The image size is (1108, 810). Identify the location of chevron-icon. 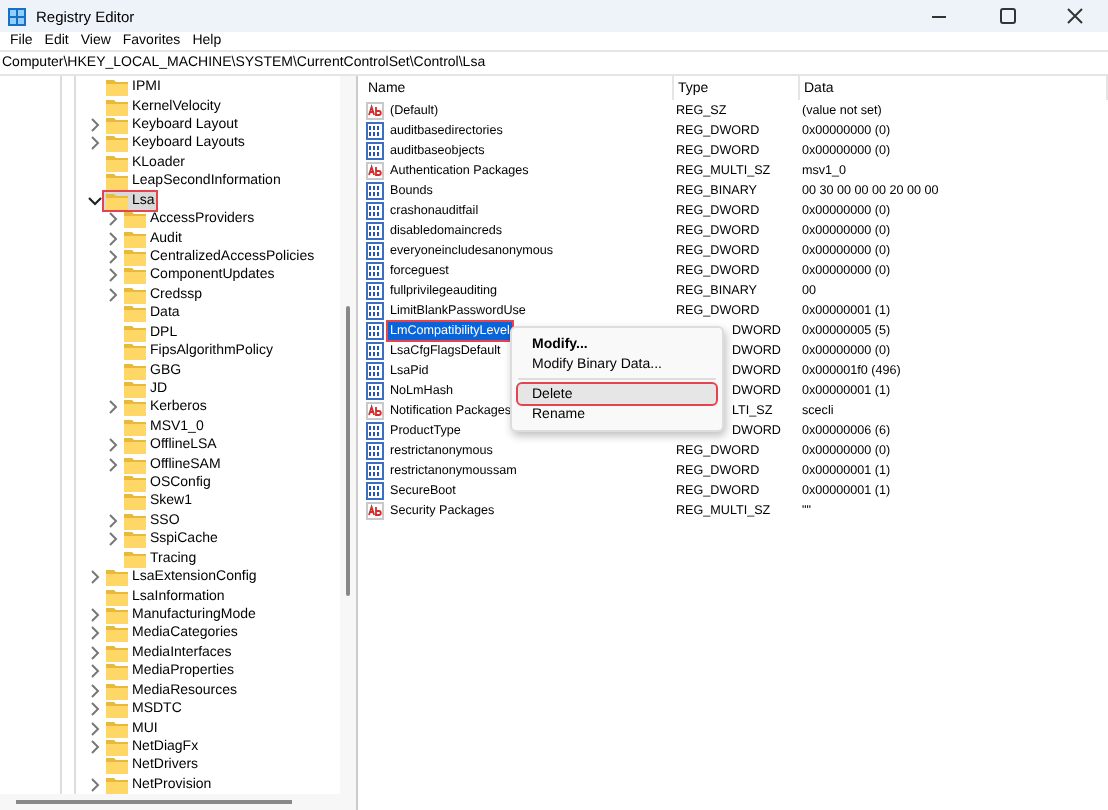
(95, 200).